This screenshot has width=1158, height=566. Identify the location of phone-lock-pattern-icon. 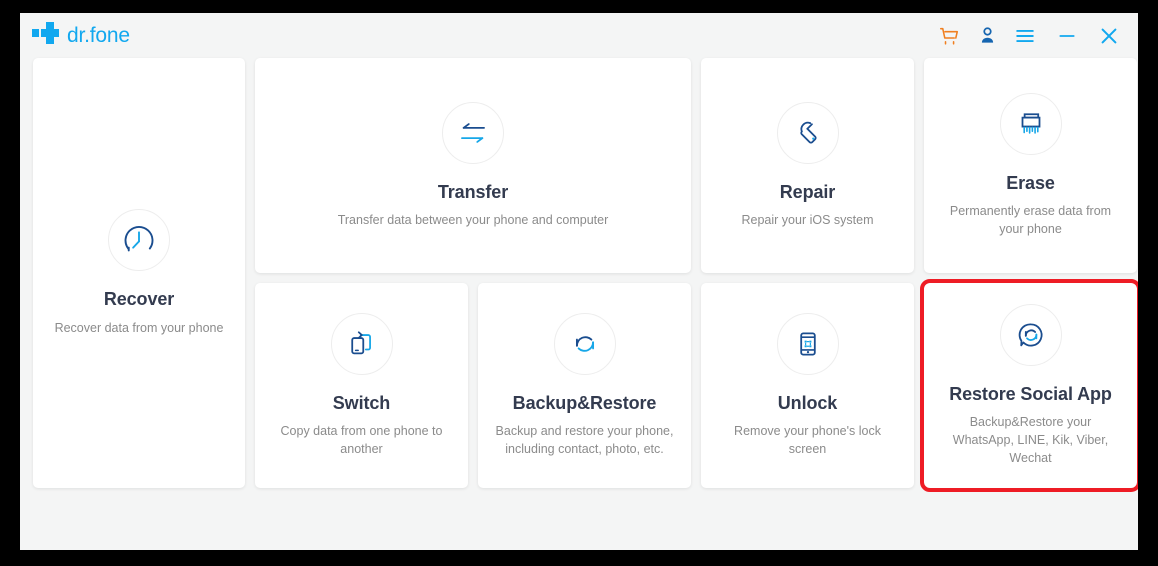
(807, 343).